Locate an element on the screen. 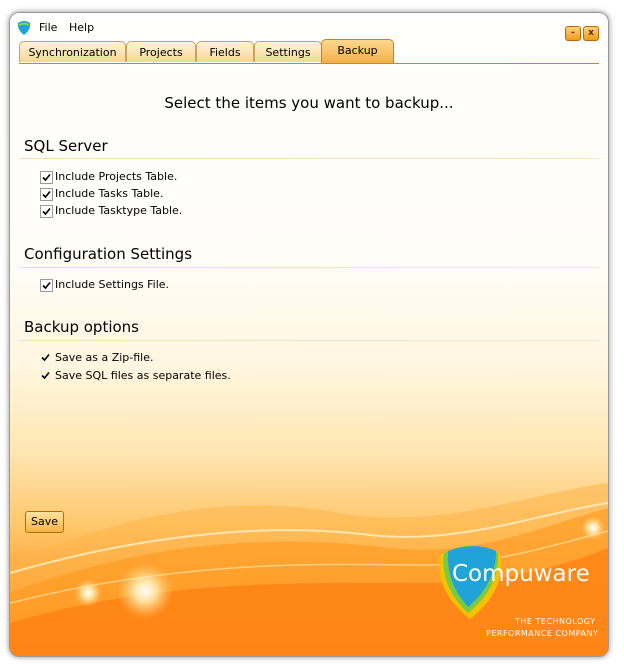 The height and width of the screenshot is (666, 624). checkbox-label: Include Tasks Table. is located at coordinates (109, 193).